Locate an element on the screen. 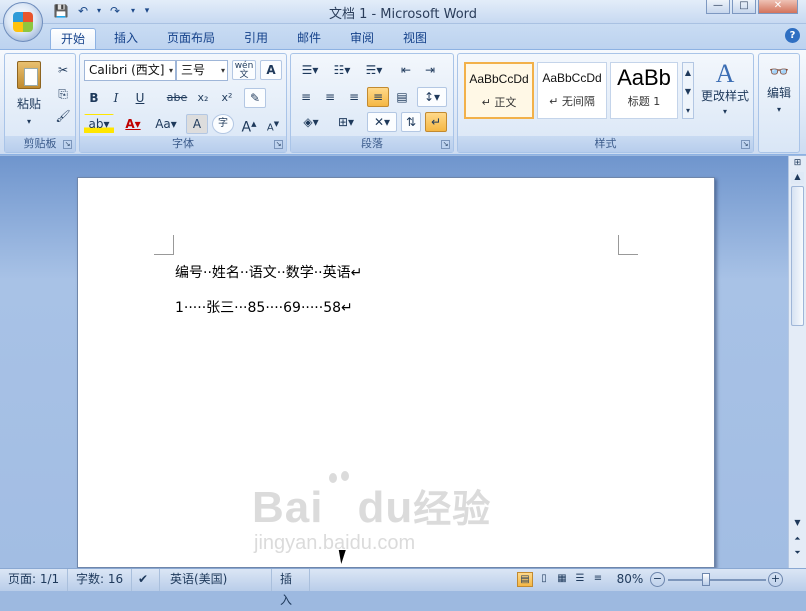  decrease-indent-icon: ⇤ is located at coordinates (406, 70).